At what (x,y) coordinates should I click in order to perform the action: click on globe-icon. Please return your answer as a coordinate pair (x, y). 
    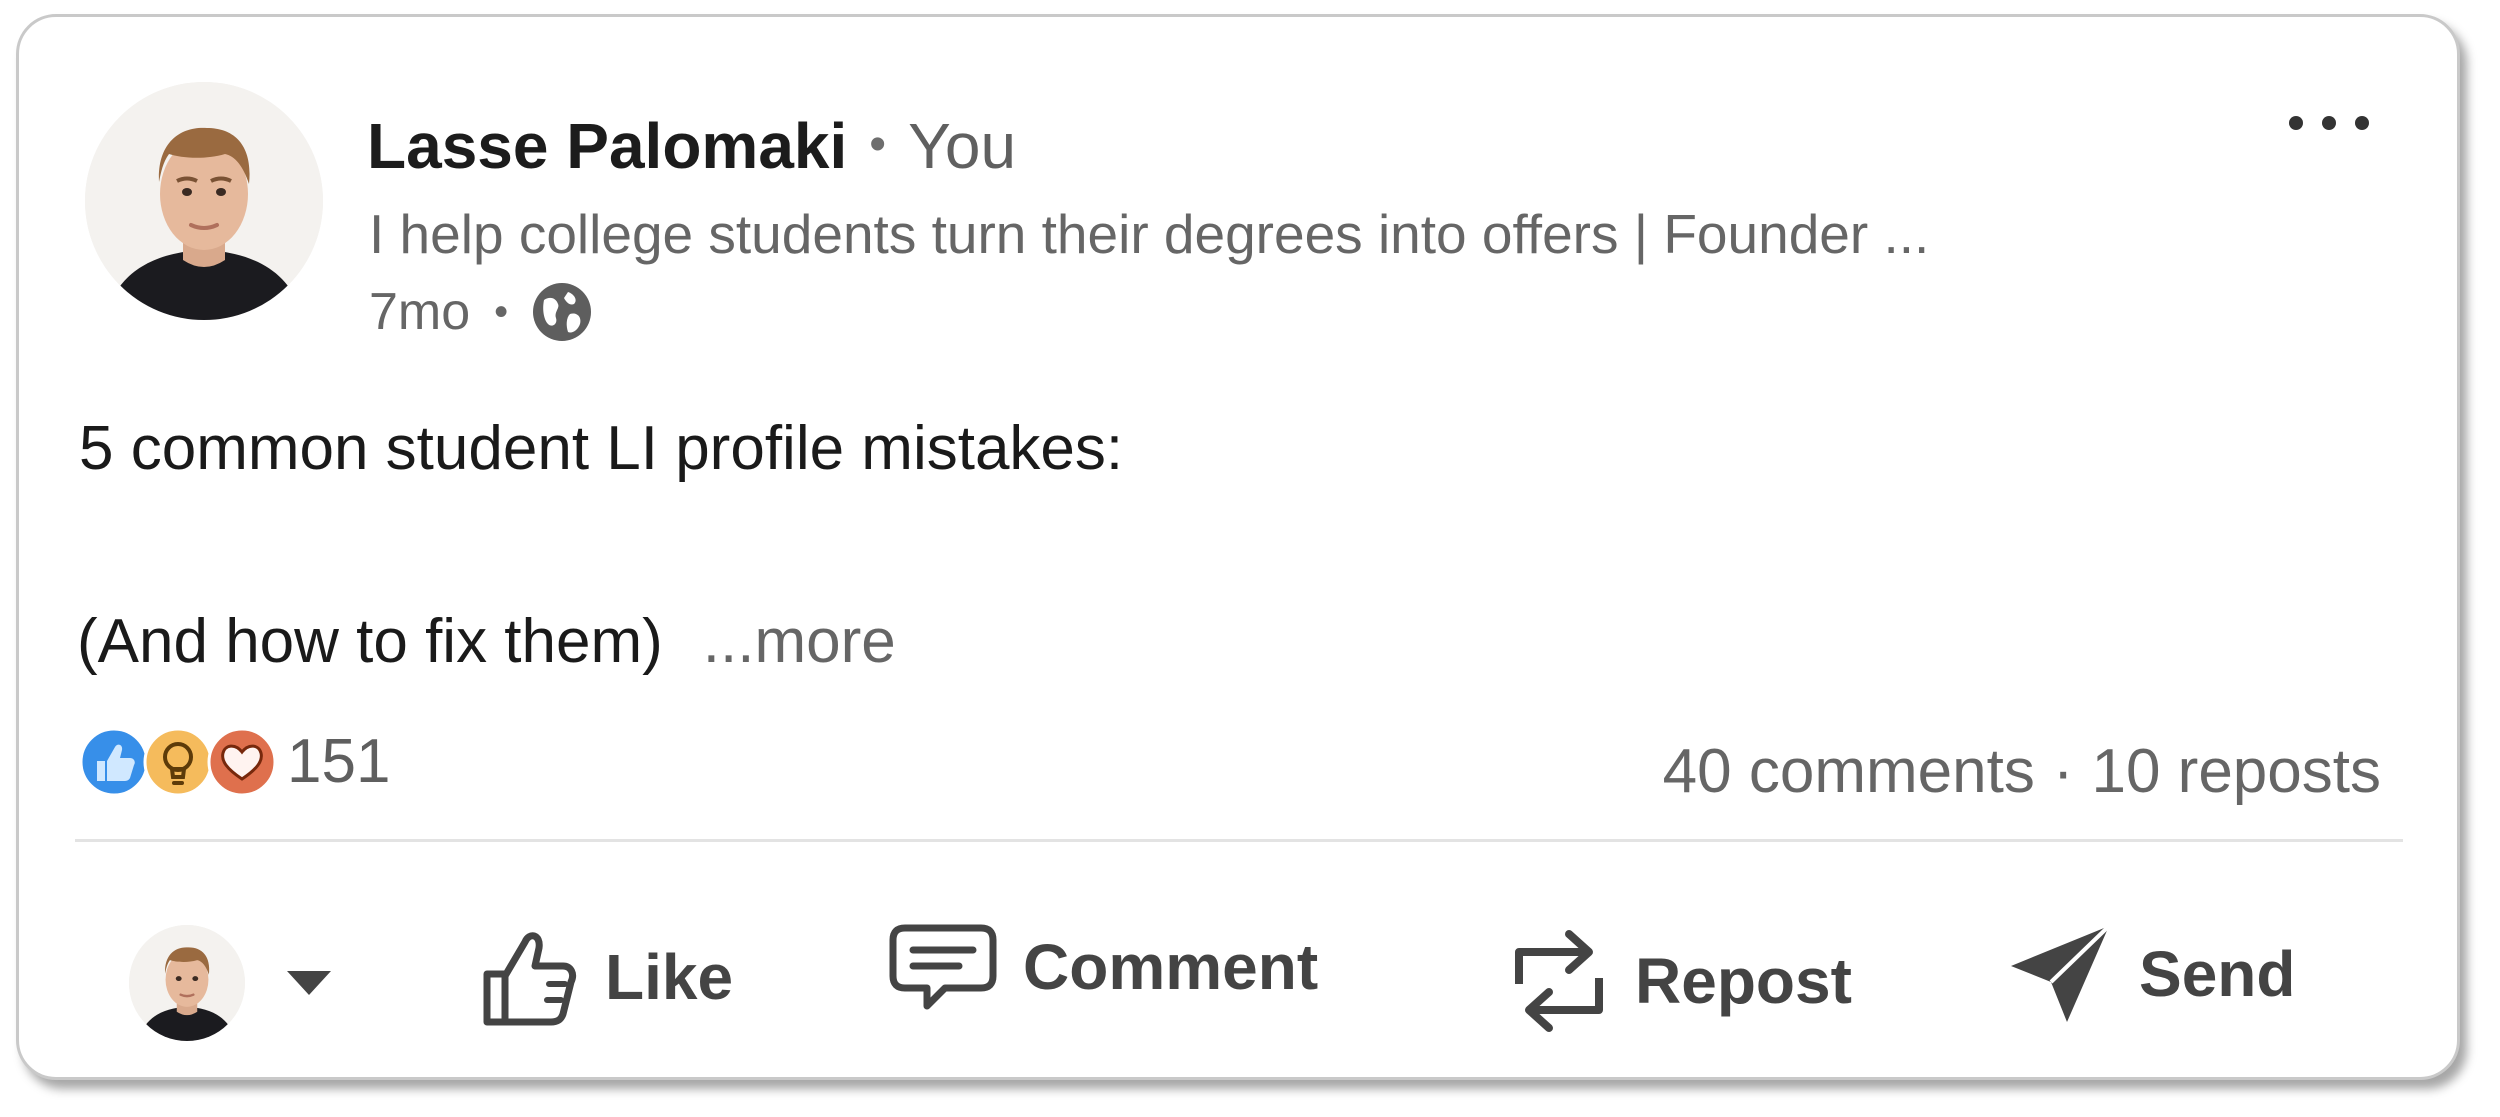
    Looking at the image, I should click on (562, 312).